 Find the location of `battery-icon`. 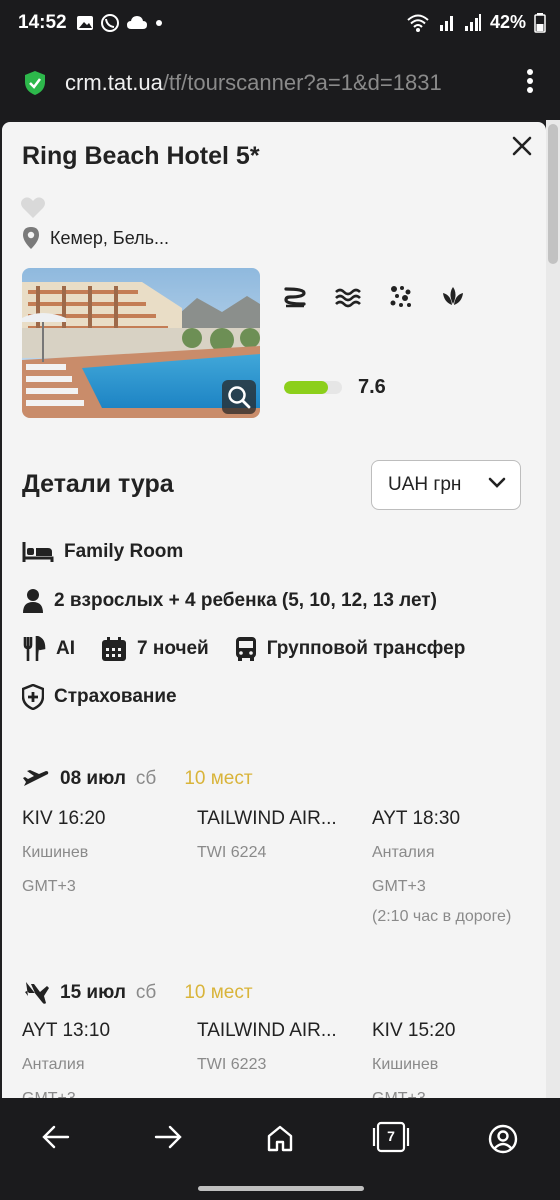

battery-icon is located at coordinates (540, 22).